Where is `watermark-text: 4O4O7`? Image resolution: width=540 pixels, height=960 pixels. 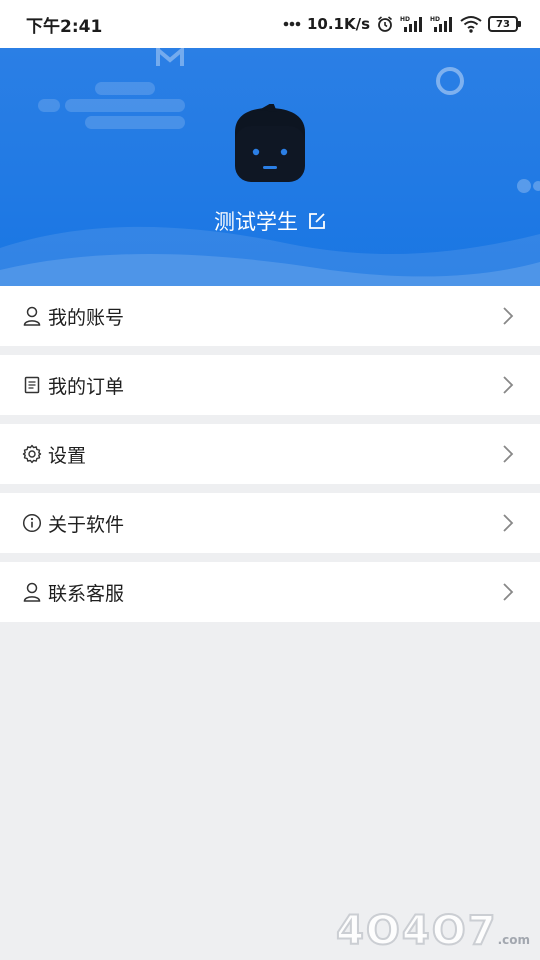
watermark-text: 4O4O7 is located at coordinates (416, 931).